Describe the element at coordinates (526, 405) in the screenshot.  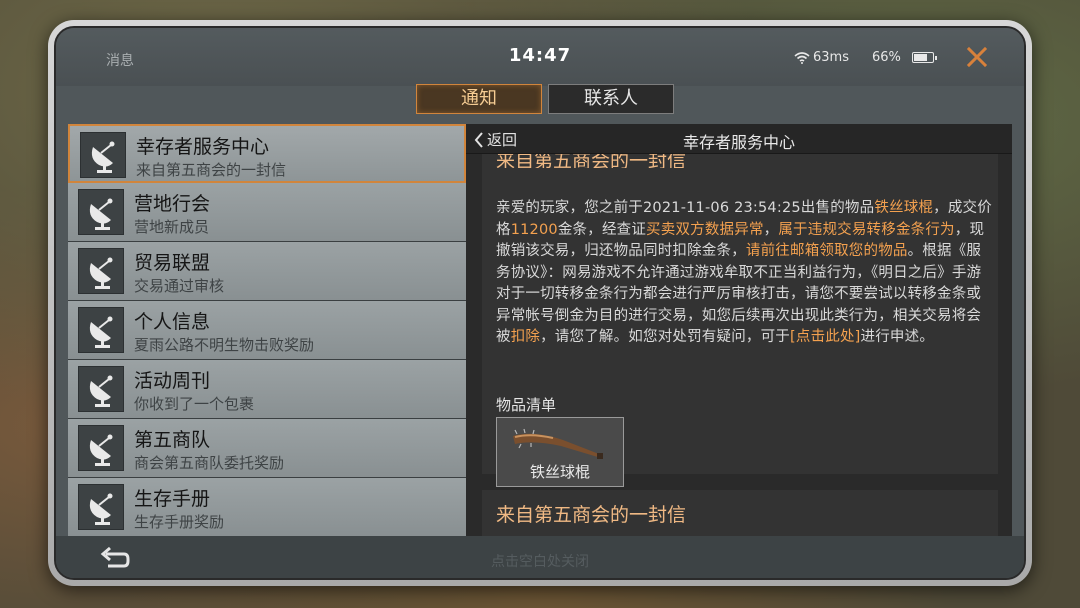
I see `items-label: 物品清单` at that location.